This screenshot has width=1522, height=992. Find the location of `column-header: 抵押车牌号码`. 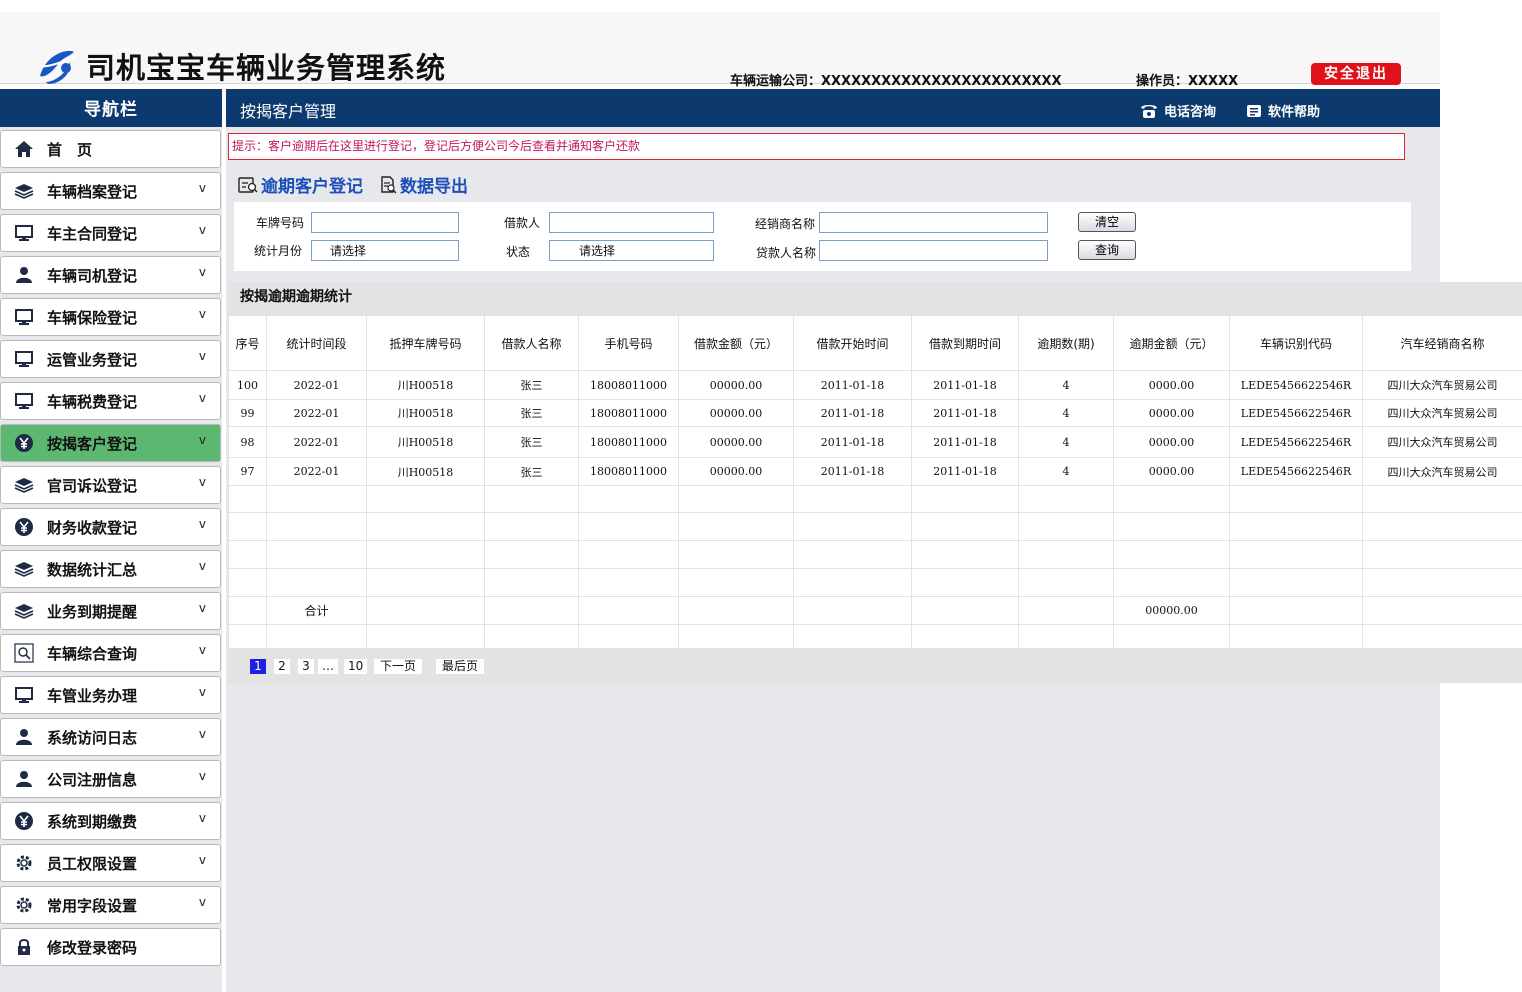

column-header: 抵押车牌号码 is located at coordinates (425, 343).